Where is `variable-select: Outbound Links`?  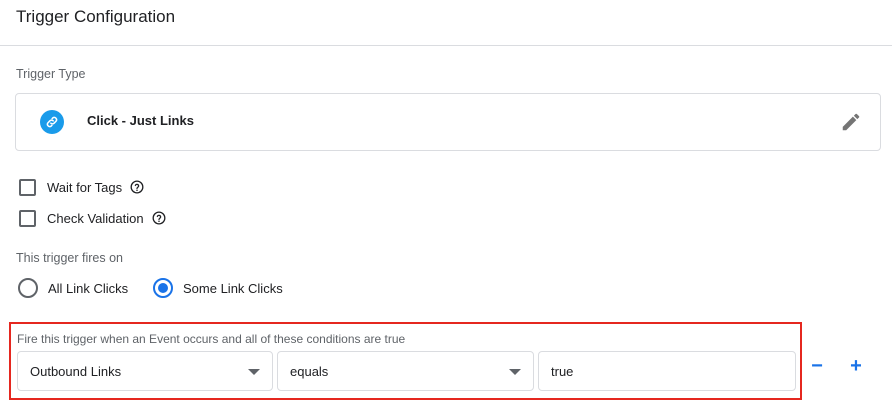
variable-select: Outbound Links is located at coordinates (145, 371).